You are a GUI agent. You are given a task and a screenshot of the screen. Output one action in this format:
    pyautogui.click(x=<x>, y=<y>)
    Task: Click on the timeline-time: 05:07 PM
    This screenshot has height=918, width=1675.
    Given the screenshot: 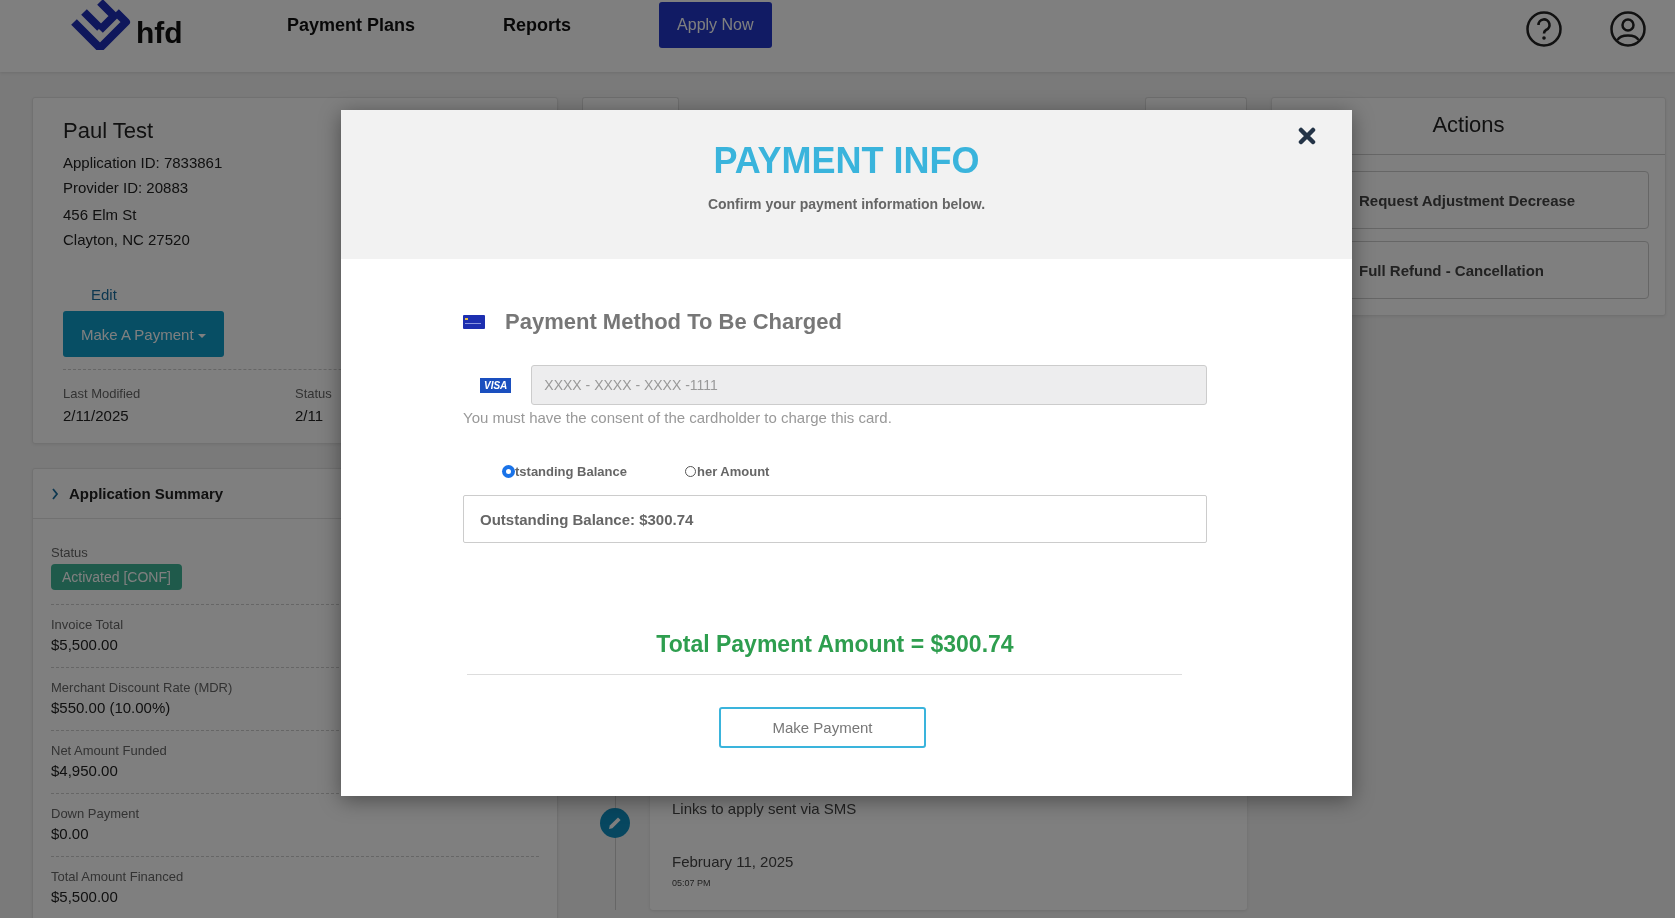 What is the action you would take?
    pyautogui.click(x=692, y=883)
    